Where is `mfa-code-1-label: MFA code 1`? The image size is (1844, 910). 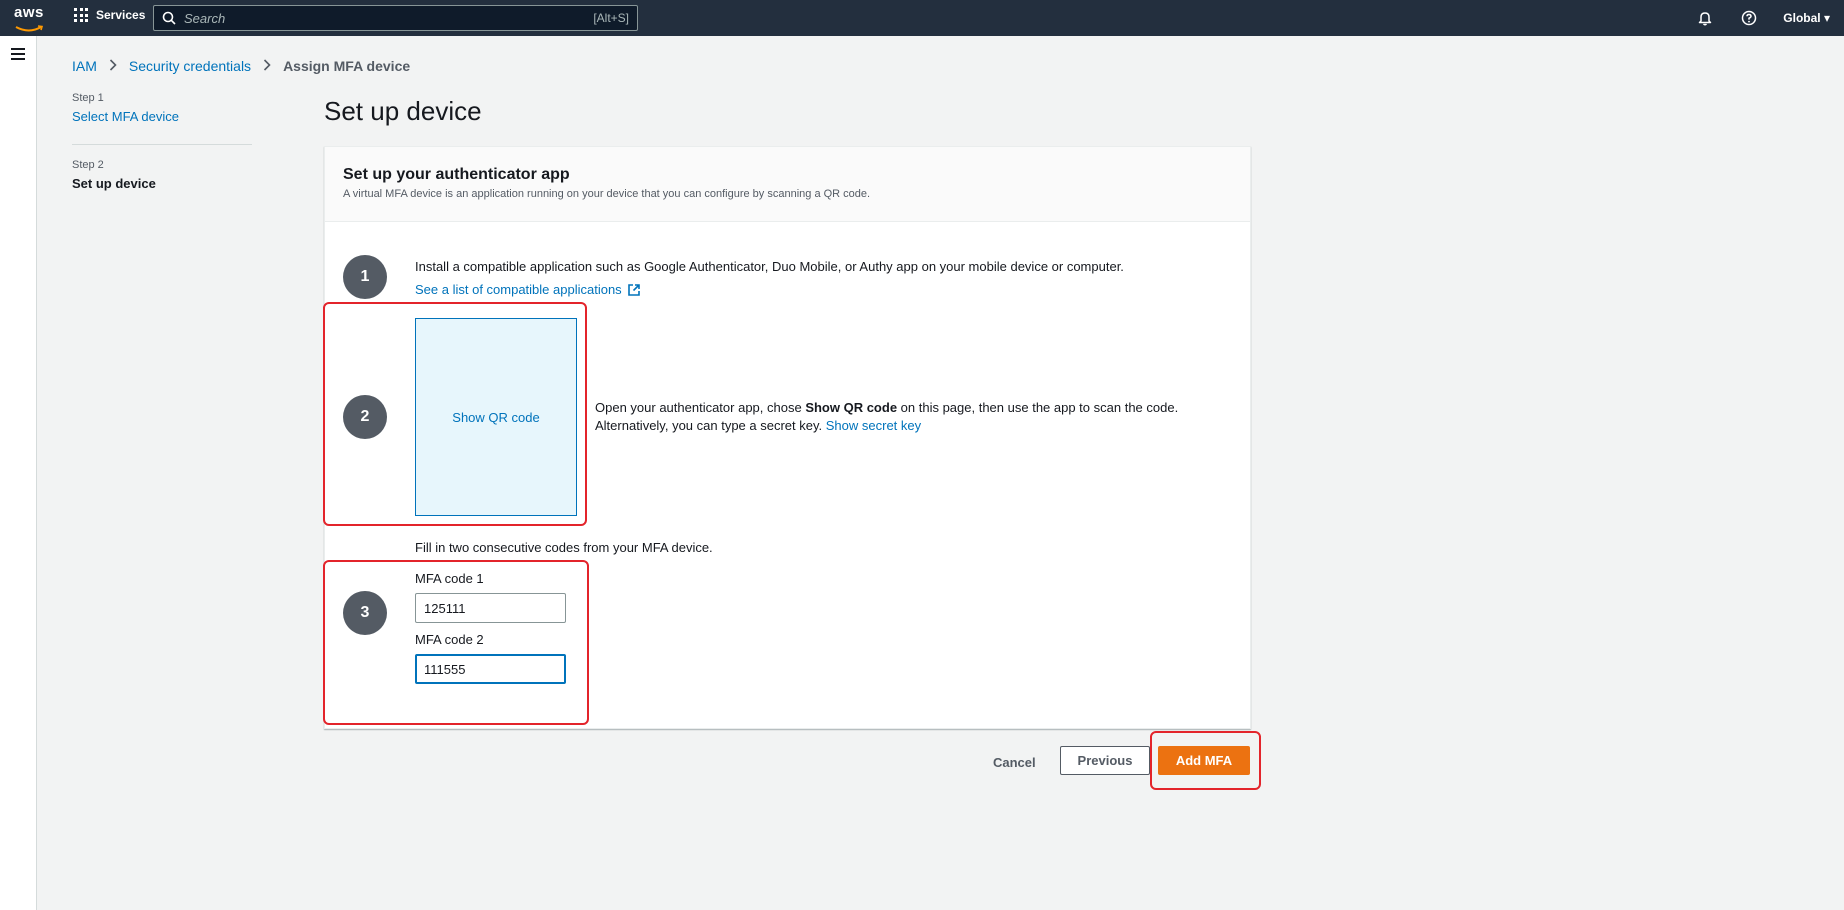
mfa-code-1-label: MFA code 1 is located at coordinates (449, 578).